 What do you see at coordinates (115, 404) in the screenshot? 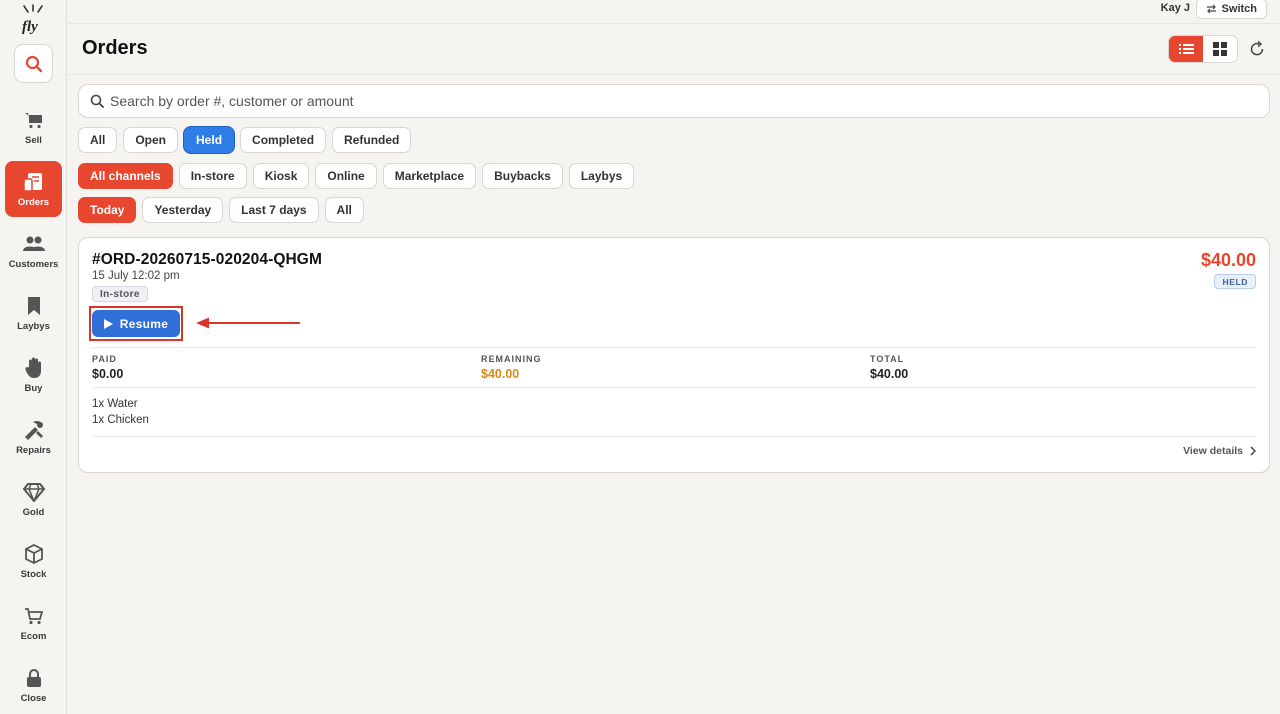
I see `list-item: 1x Water` at bounding box center [115, 404].